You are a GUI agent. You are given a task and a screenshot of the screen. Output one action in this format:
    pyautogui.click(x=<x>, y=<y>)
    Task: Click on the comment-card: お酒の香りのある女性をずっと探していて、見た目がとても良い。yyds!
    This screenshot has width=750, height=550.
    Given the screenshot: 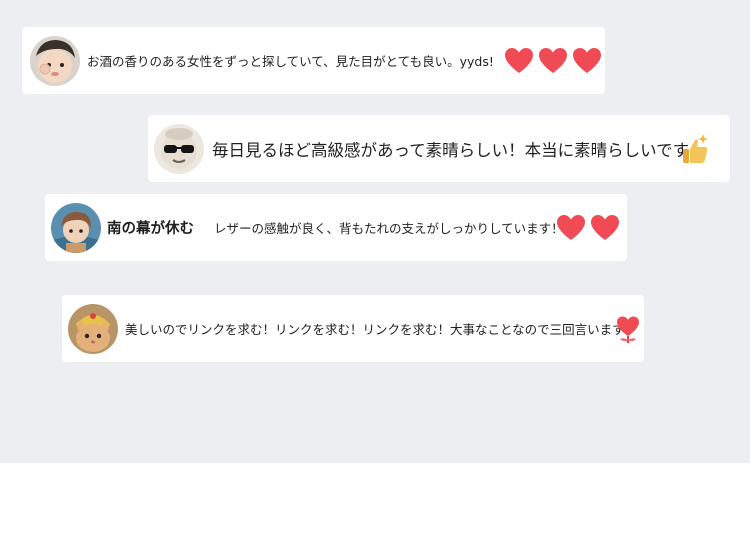 What is the action you would take?
    pyautogui.click(x=313, y=60)
    